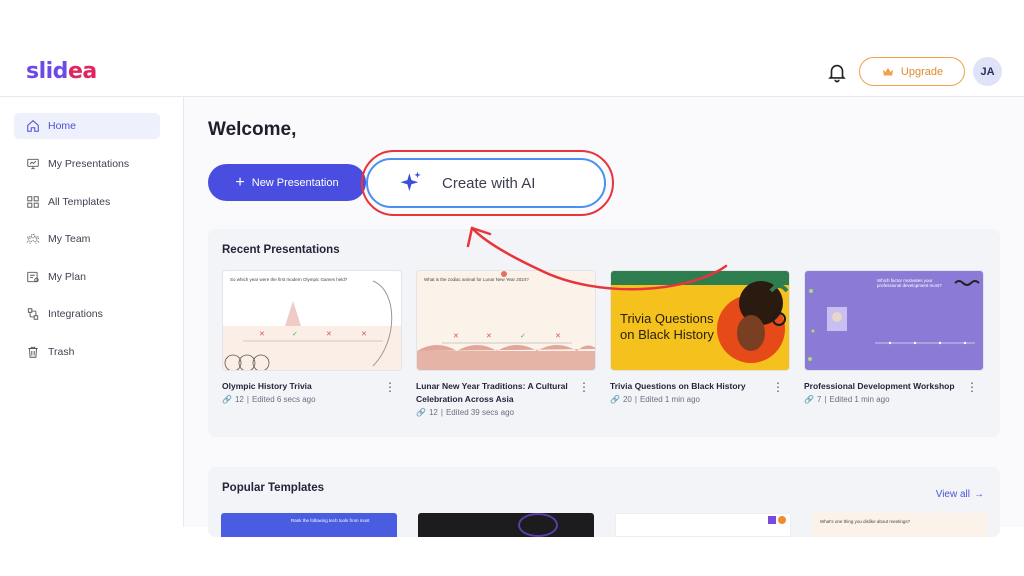 The width and height of the screenshot is (1024, 576). Describe the element at coordinates (894, 399) in the screenshot. I see `presentation-meta: 🔗 7 | Edited 1 min ago` at that location.